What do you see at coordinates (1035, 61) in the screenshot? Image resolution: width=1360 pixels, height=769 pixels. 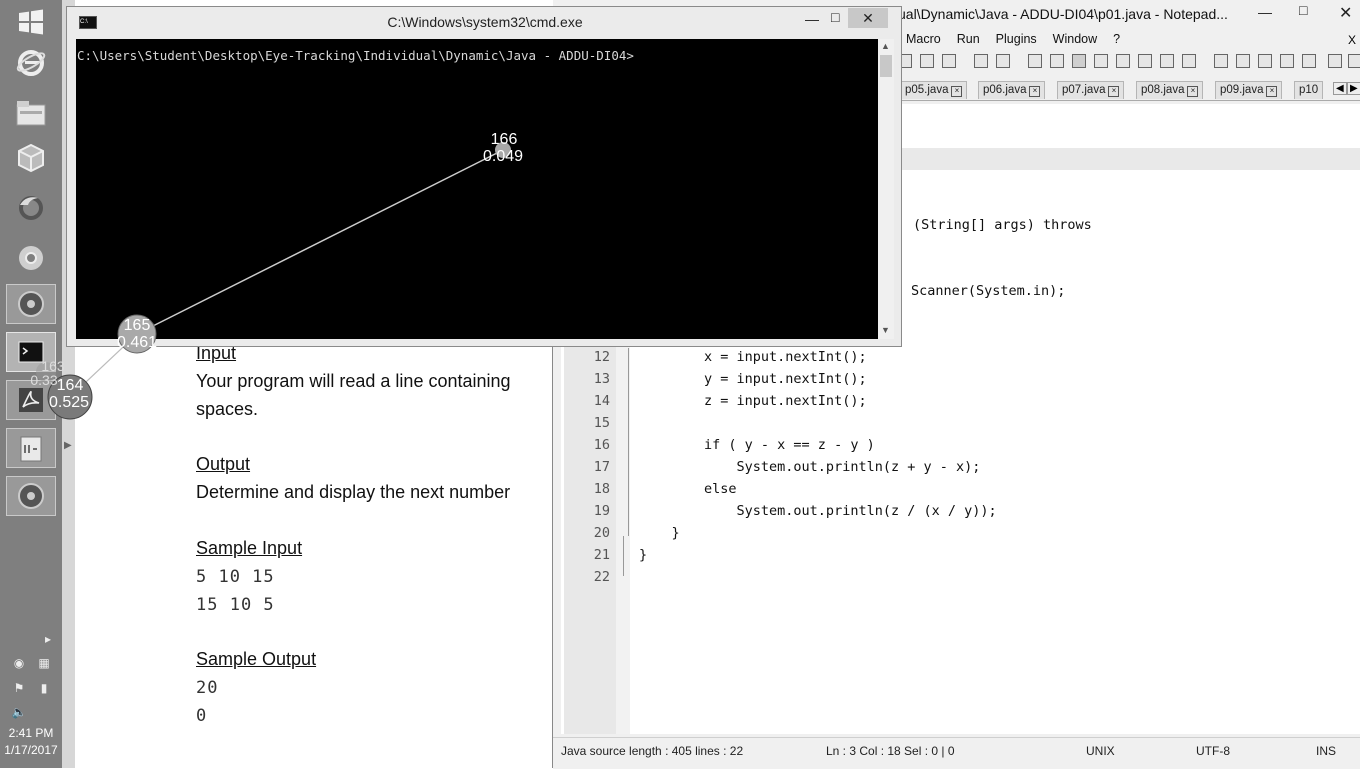 I see `toolbar-wrap-icon` at bounding box center [1035, 61].